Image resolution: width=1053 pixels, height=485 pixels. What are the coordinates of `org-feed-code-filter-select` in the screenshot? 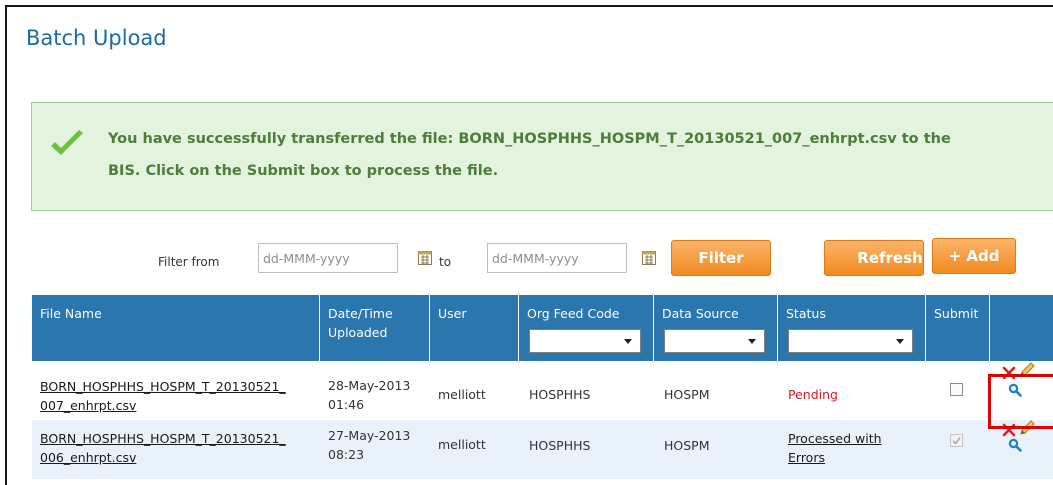 It's located at (585, 341).